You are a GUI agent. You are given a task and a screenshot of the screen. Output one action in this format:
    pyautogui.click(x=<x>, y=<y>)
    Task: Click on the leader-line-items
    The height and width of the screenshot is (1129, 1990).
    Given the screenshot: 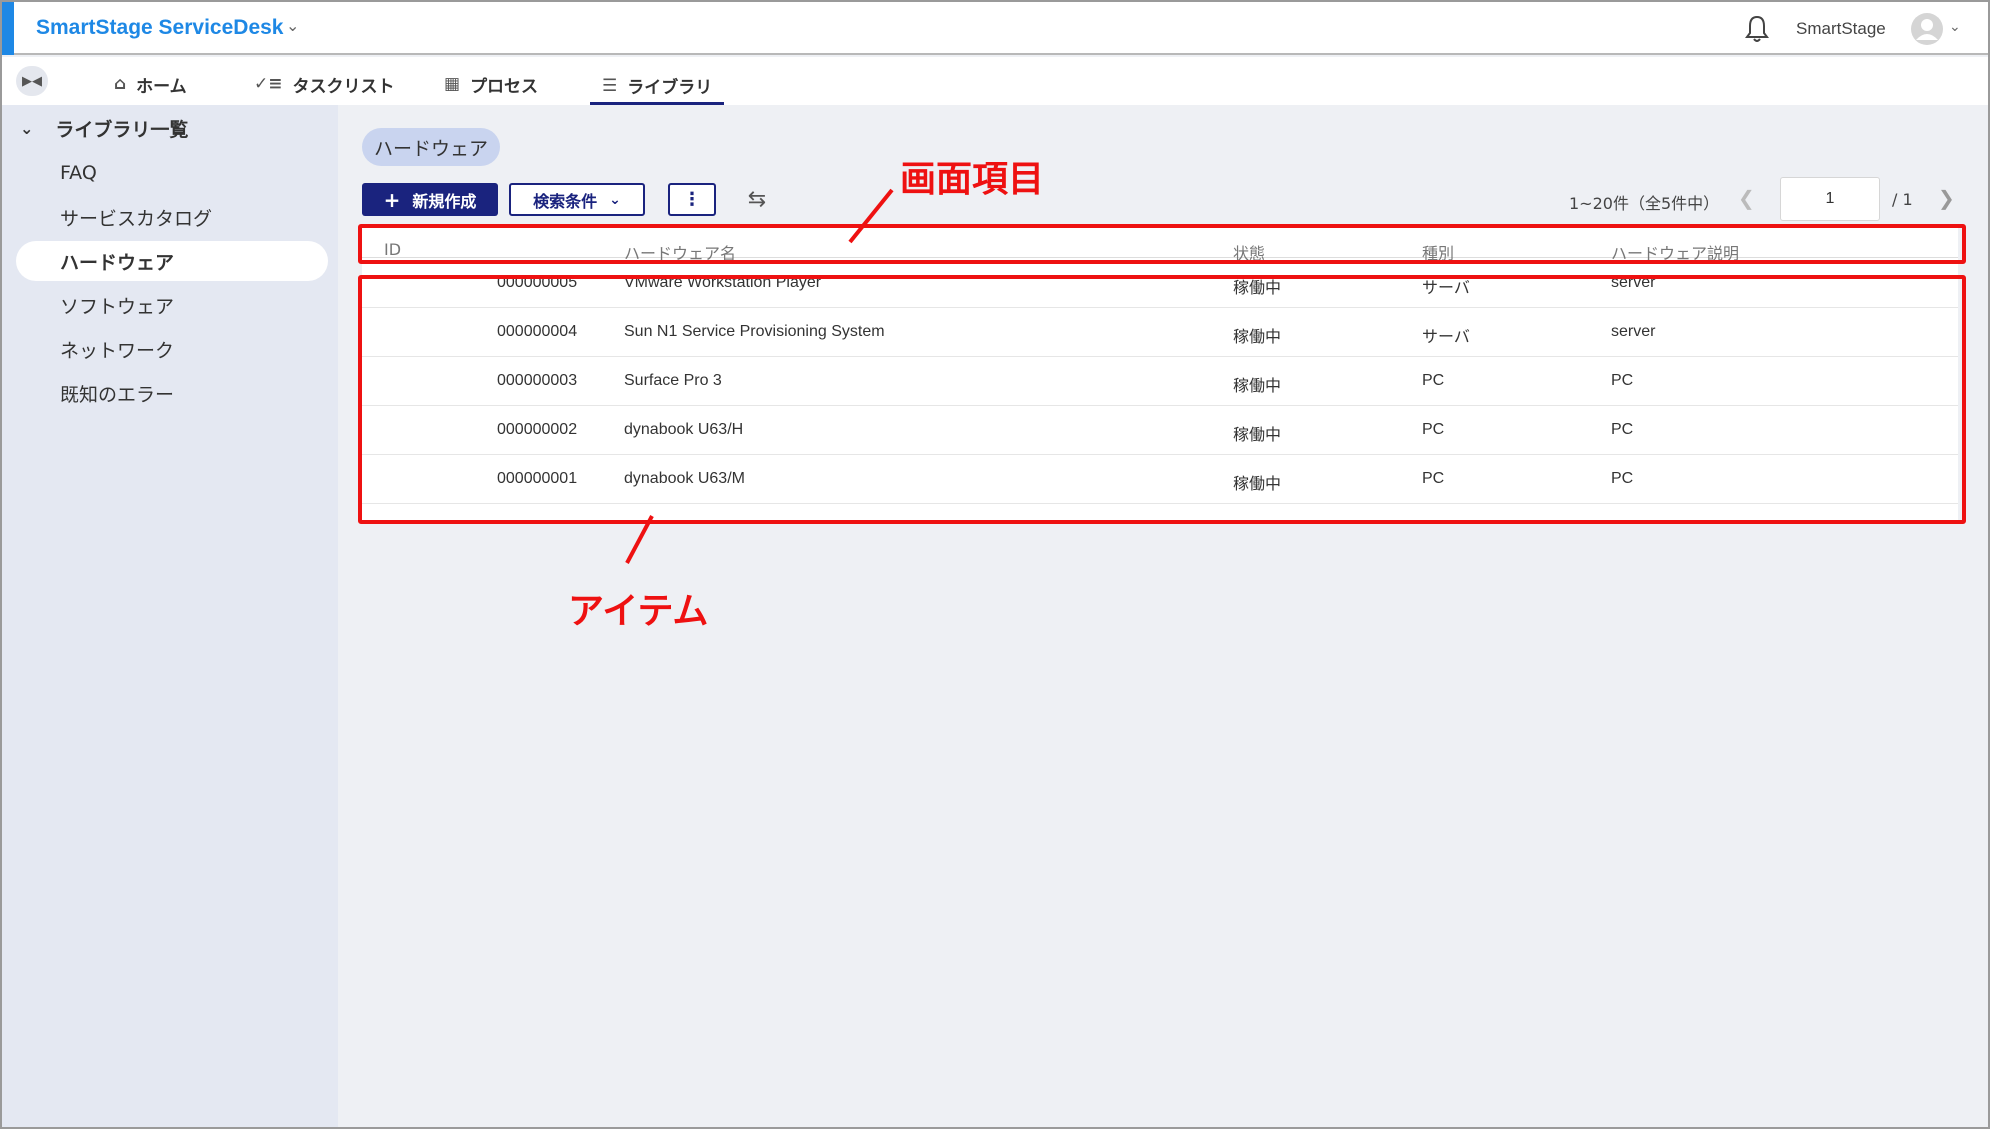 What is the action you would take?
    pyautogui.click(x=639, y=539)
    